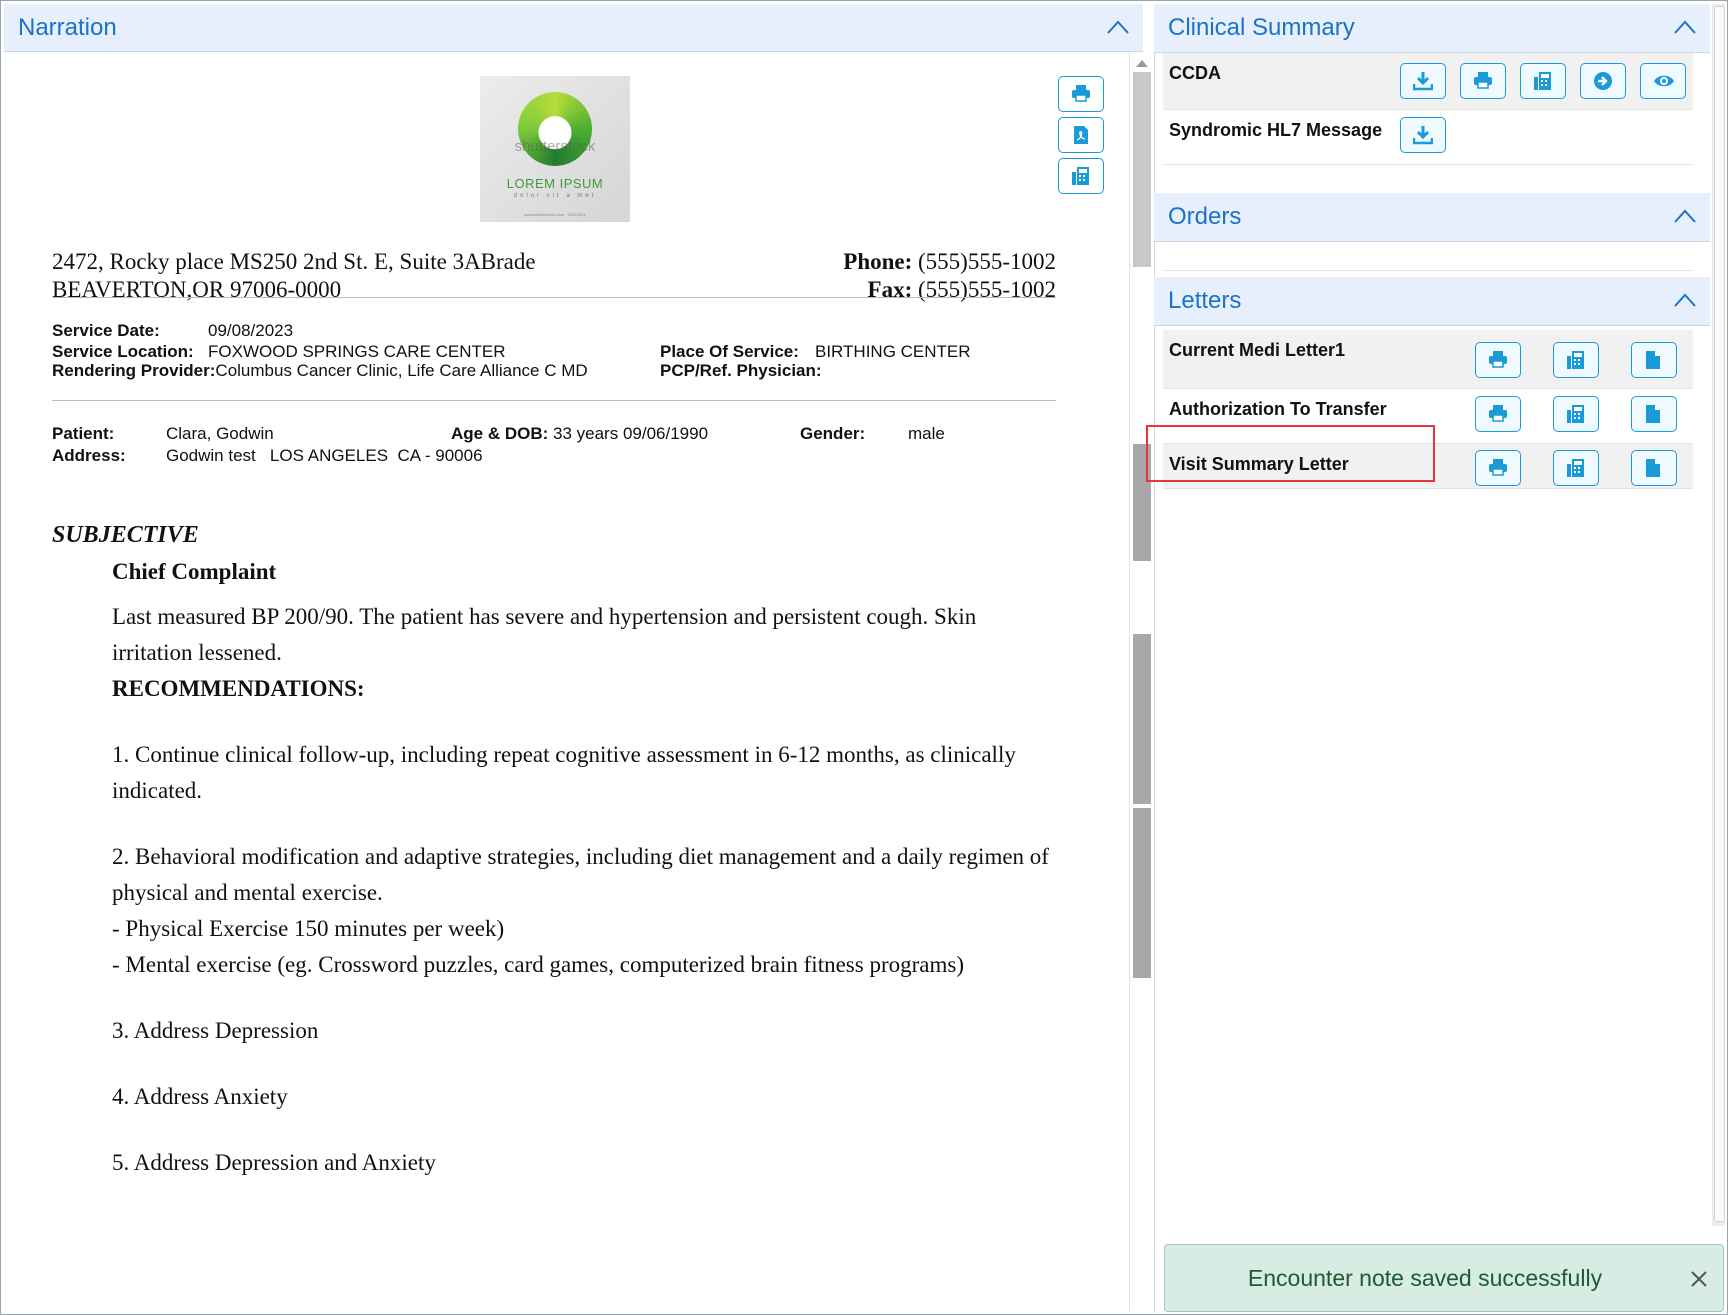 The width and height of the screenshot is (1728, 1315). What do you see at coordinates (197, 289) in the screenshot?
I see `address-line-2: BEAVERTON,OR 97006-0000` at bounding box center [197, 289].